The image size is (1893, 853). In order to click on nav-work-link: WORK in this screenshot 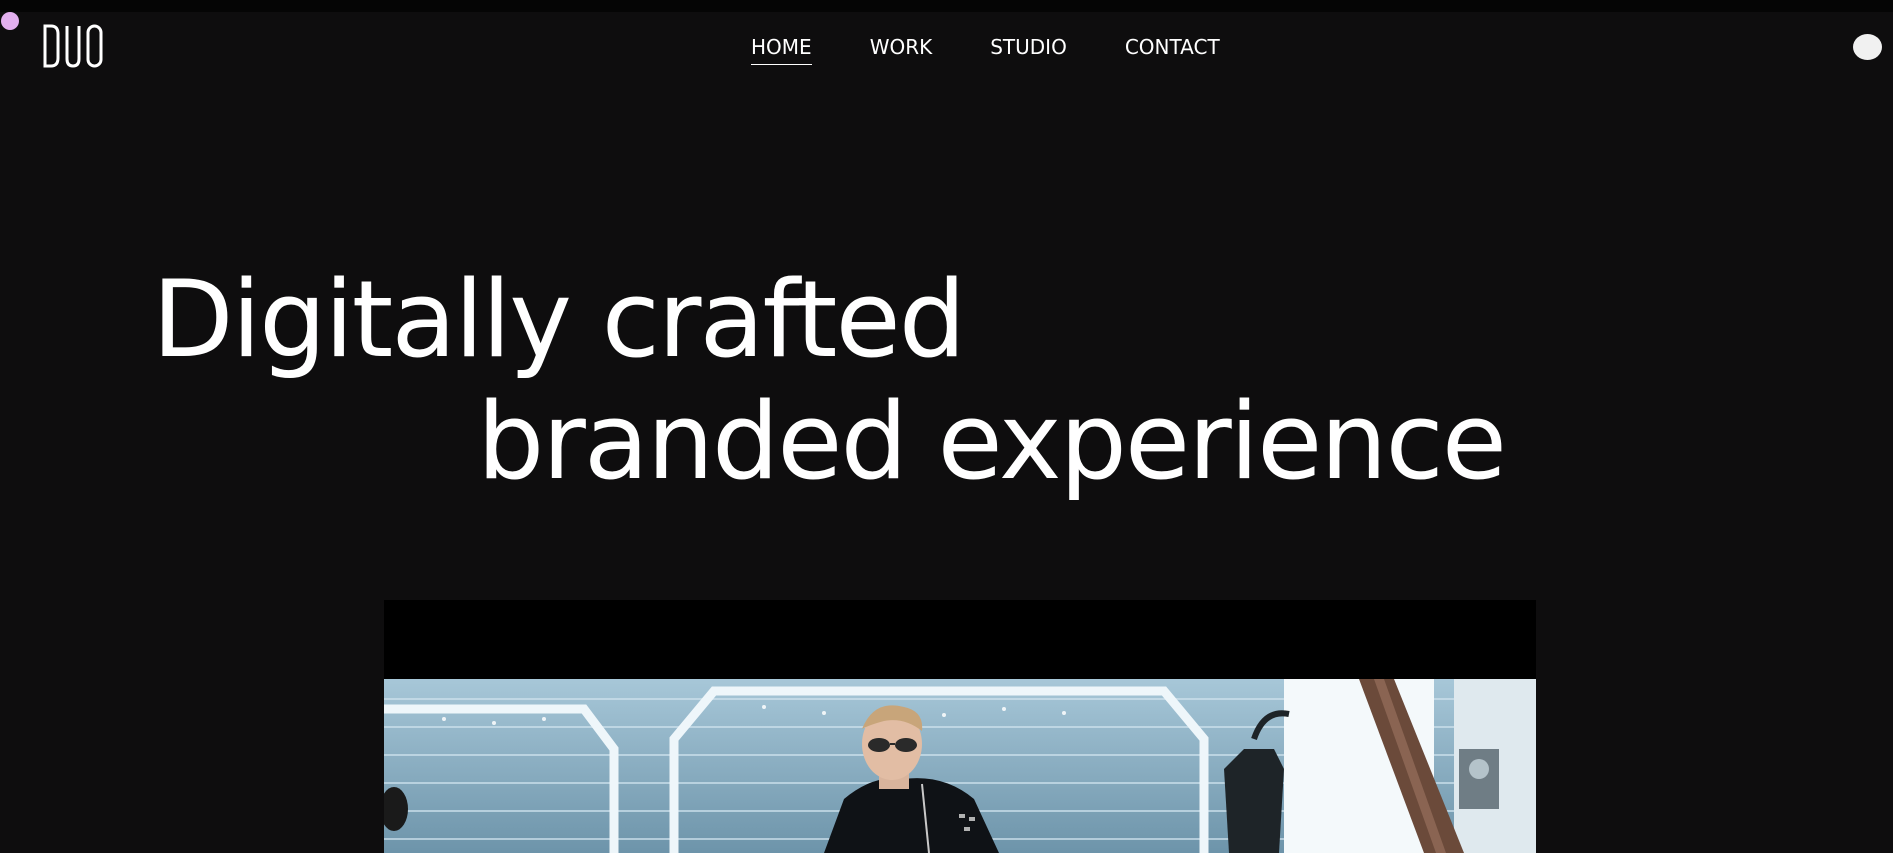, I will do `click(901, 49)`.